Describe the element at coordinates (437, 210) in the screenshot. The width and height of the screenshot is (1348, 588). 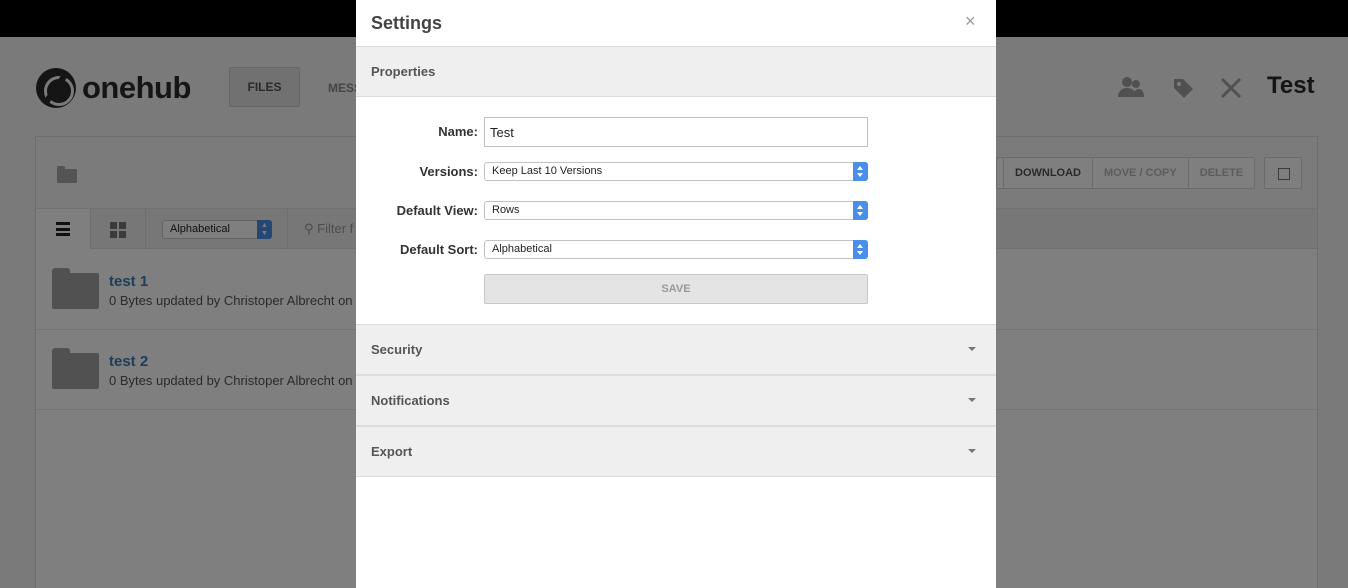
I see `default-view-label: Default View:` at that location.